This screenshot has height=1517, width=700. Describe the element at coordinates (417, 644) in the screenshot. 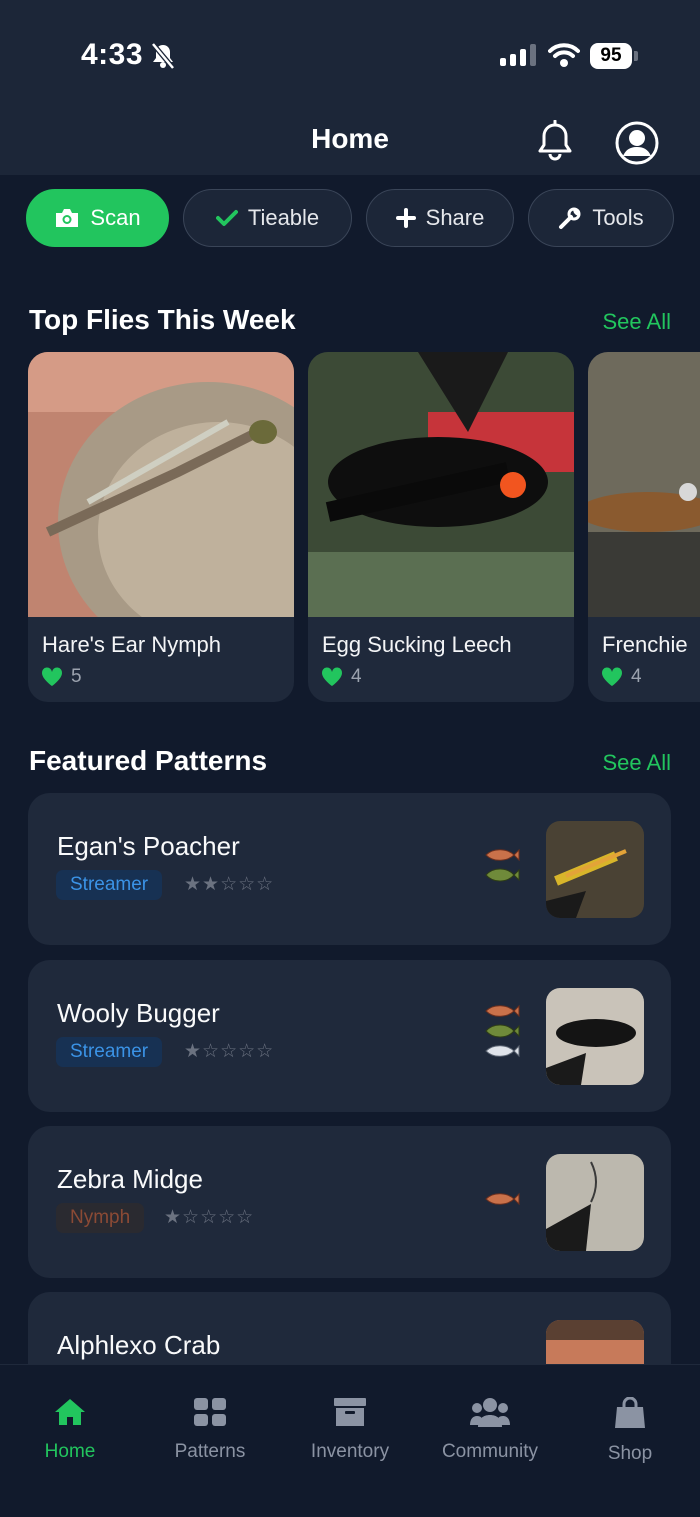

I see `fly-name: Egg Sucking Leech` at that location.